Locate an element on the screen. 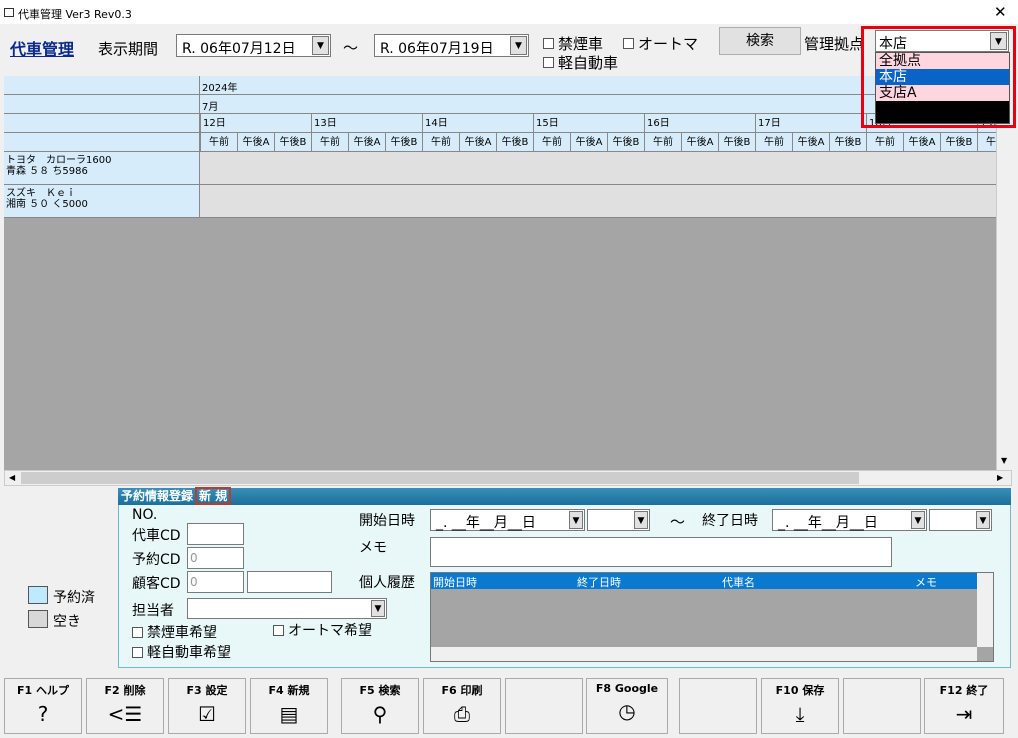 The height and width of the screenshot is (738, 1018). fkey-button-8: F8 Google ◷ is located at coordinates (627, 706).